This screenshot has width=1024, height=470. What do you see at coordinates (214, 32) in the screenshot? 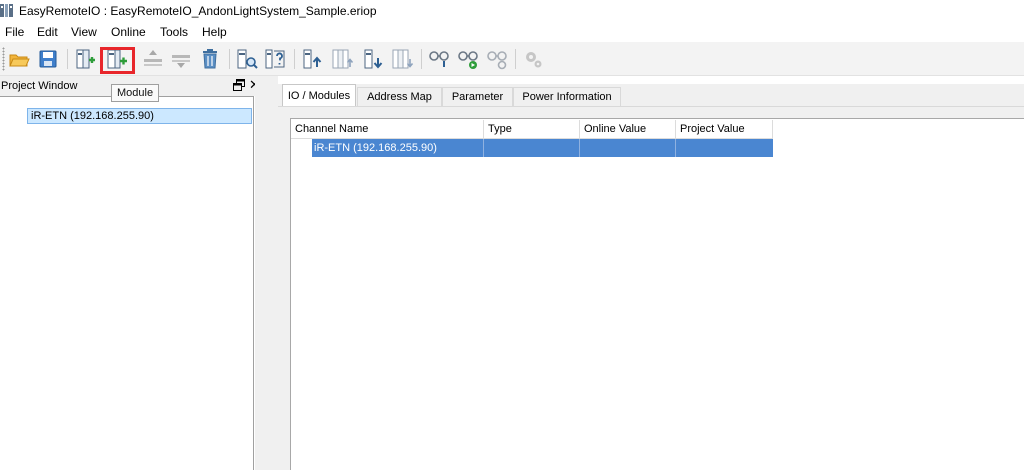
I see `menu-help: Help` at bounding box center [214, 32].